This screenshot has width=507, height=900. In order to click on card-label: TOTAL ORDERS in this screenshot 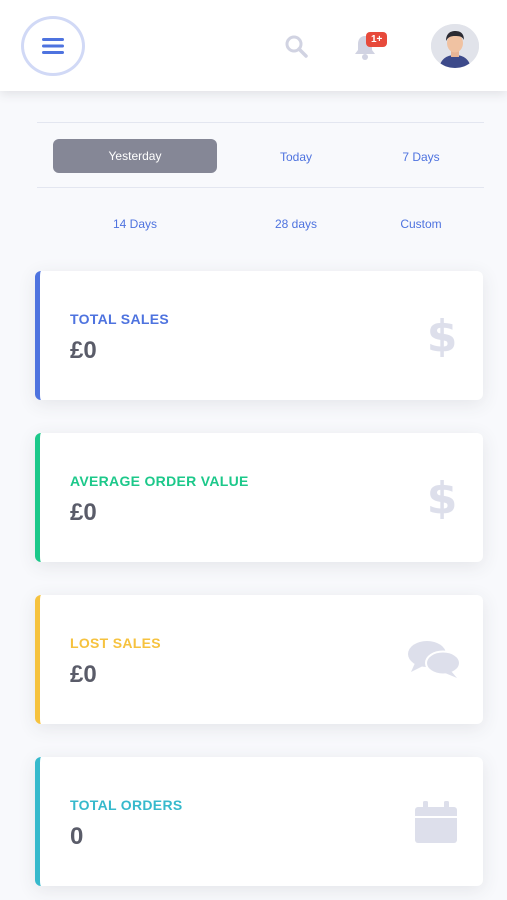, I will do `click(126, 805)`.